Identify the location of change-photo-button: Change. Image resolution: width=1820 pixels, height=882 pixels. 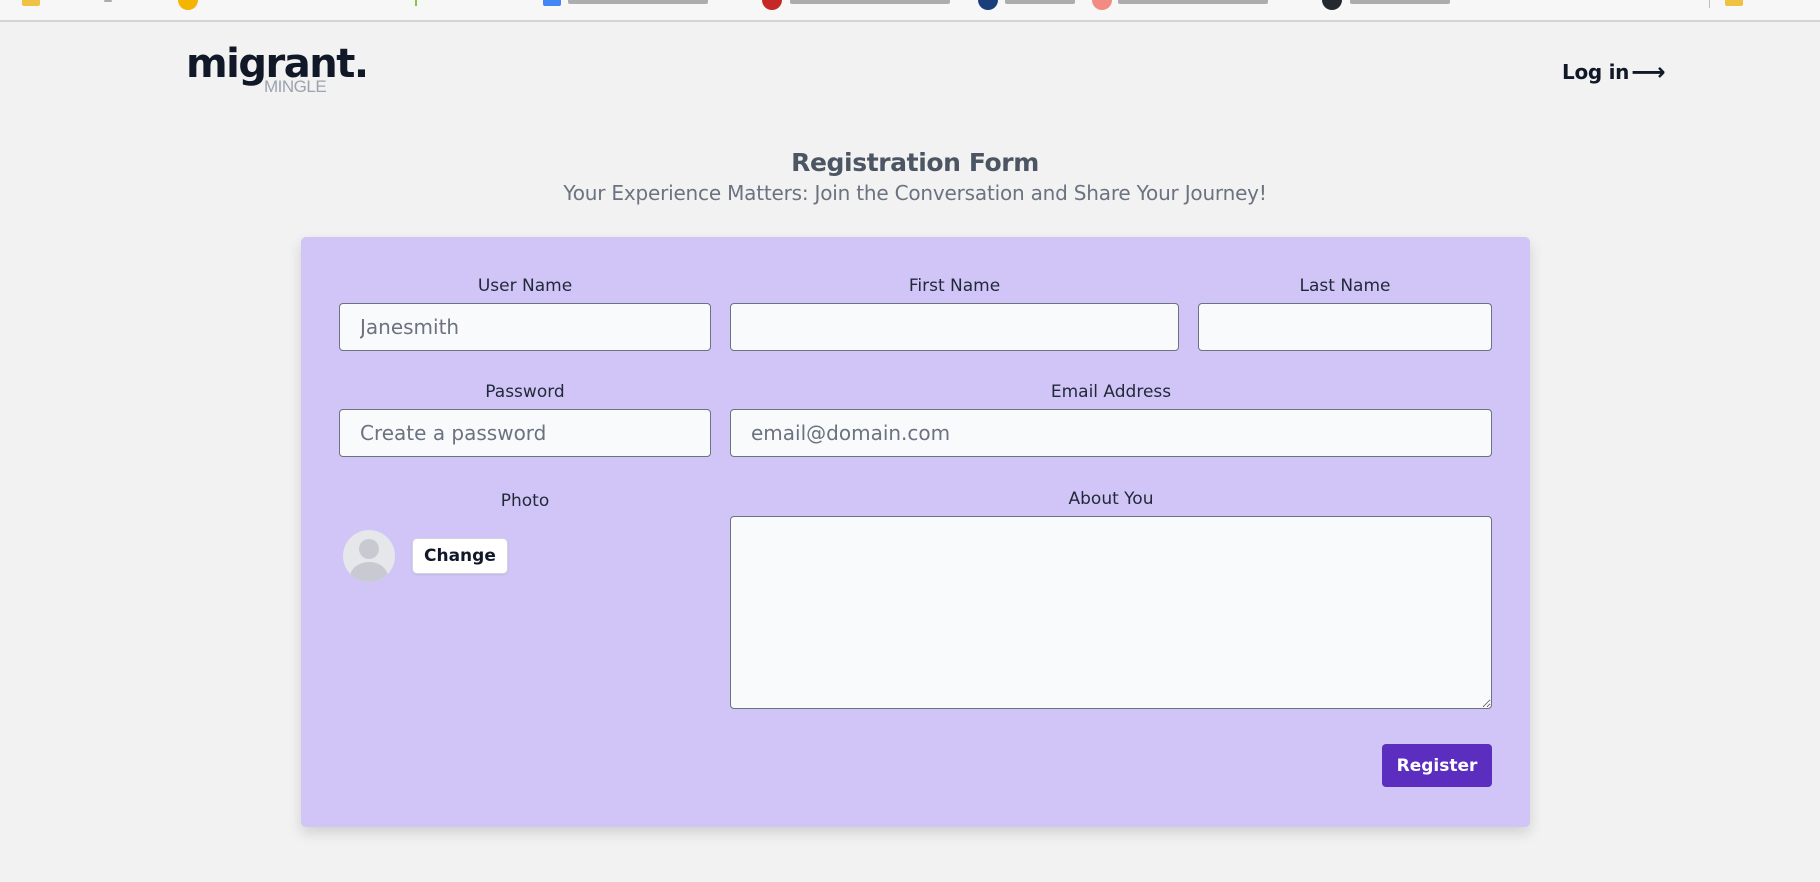
(460, 556).